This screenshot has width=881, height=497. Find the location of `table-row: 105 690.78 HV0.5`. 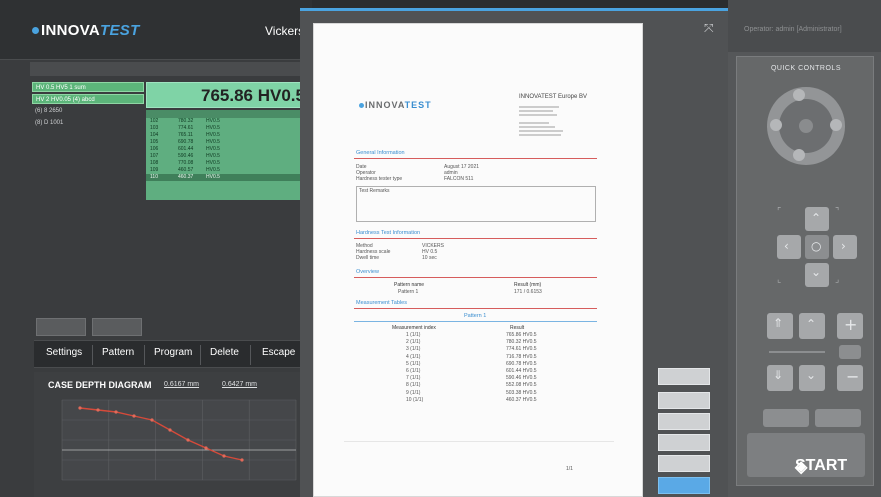

table-row: 105 690.78 HV0.5 is located at coordinates (229, 142).